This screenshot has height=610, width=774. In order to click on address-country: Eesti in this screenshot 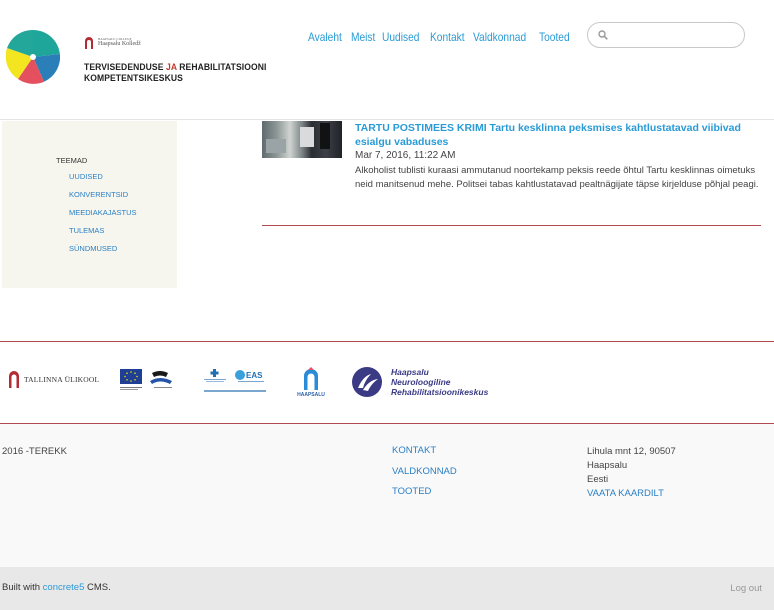, I will do `click(598, 479)`.